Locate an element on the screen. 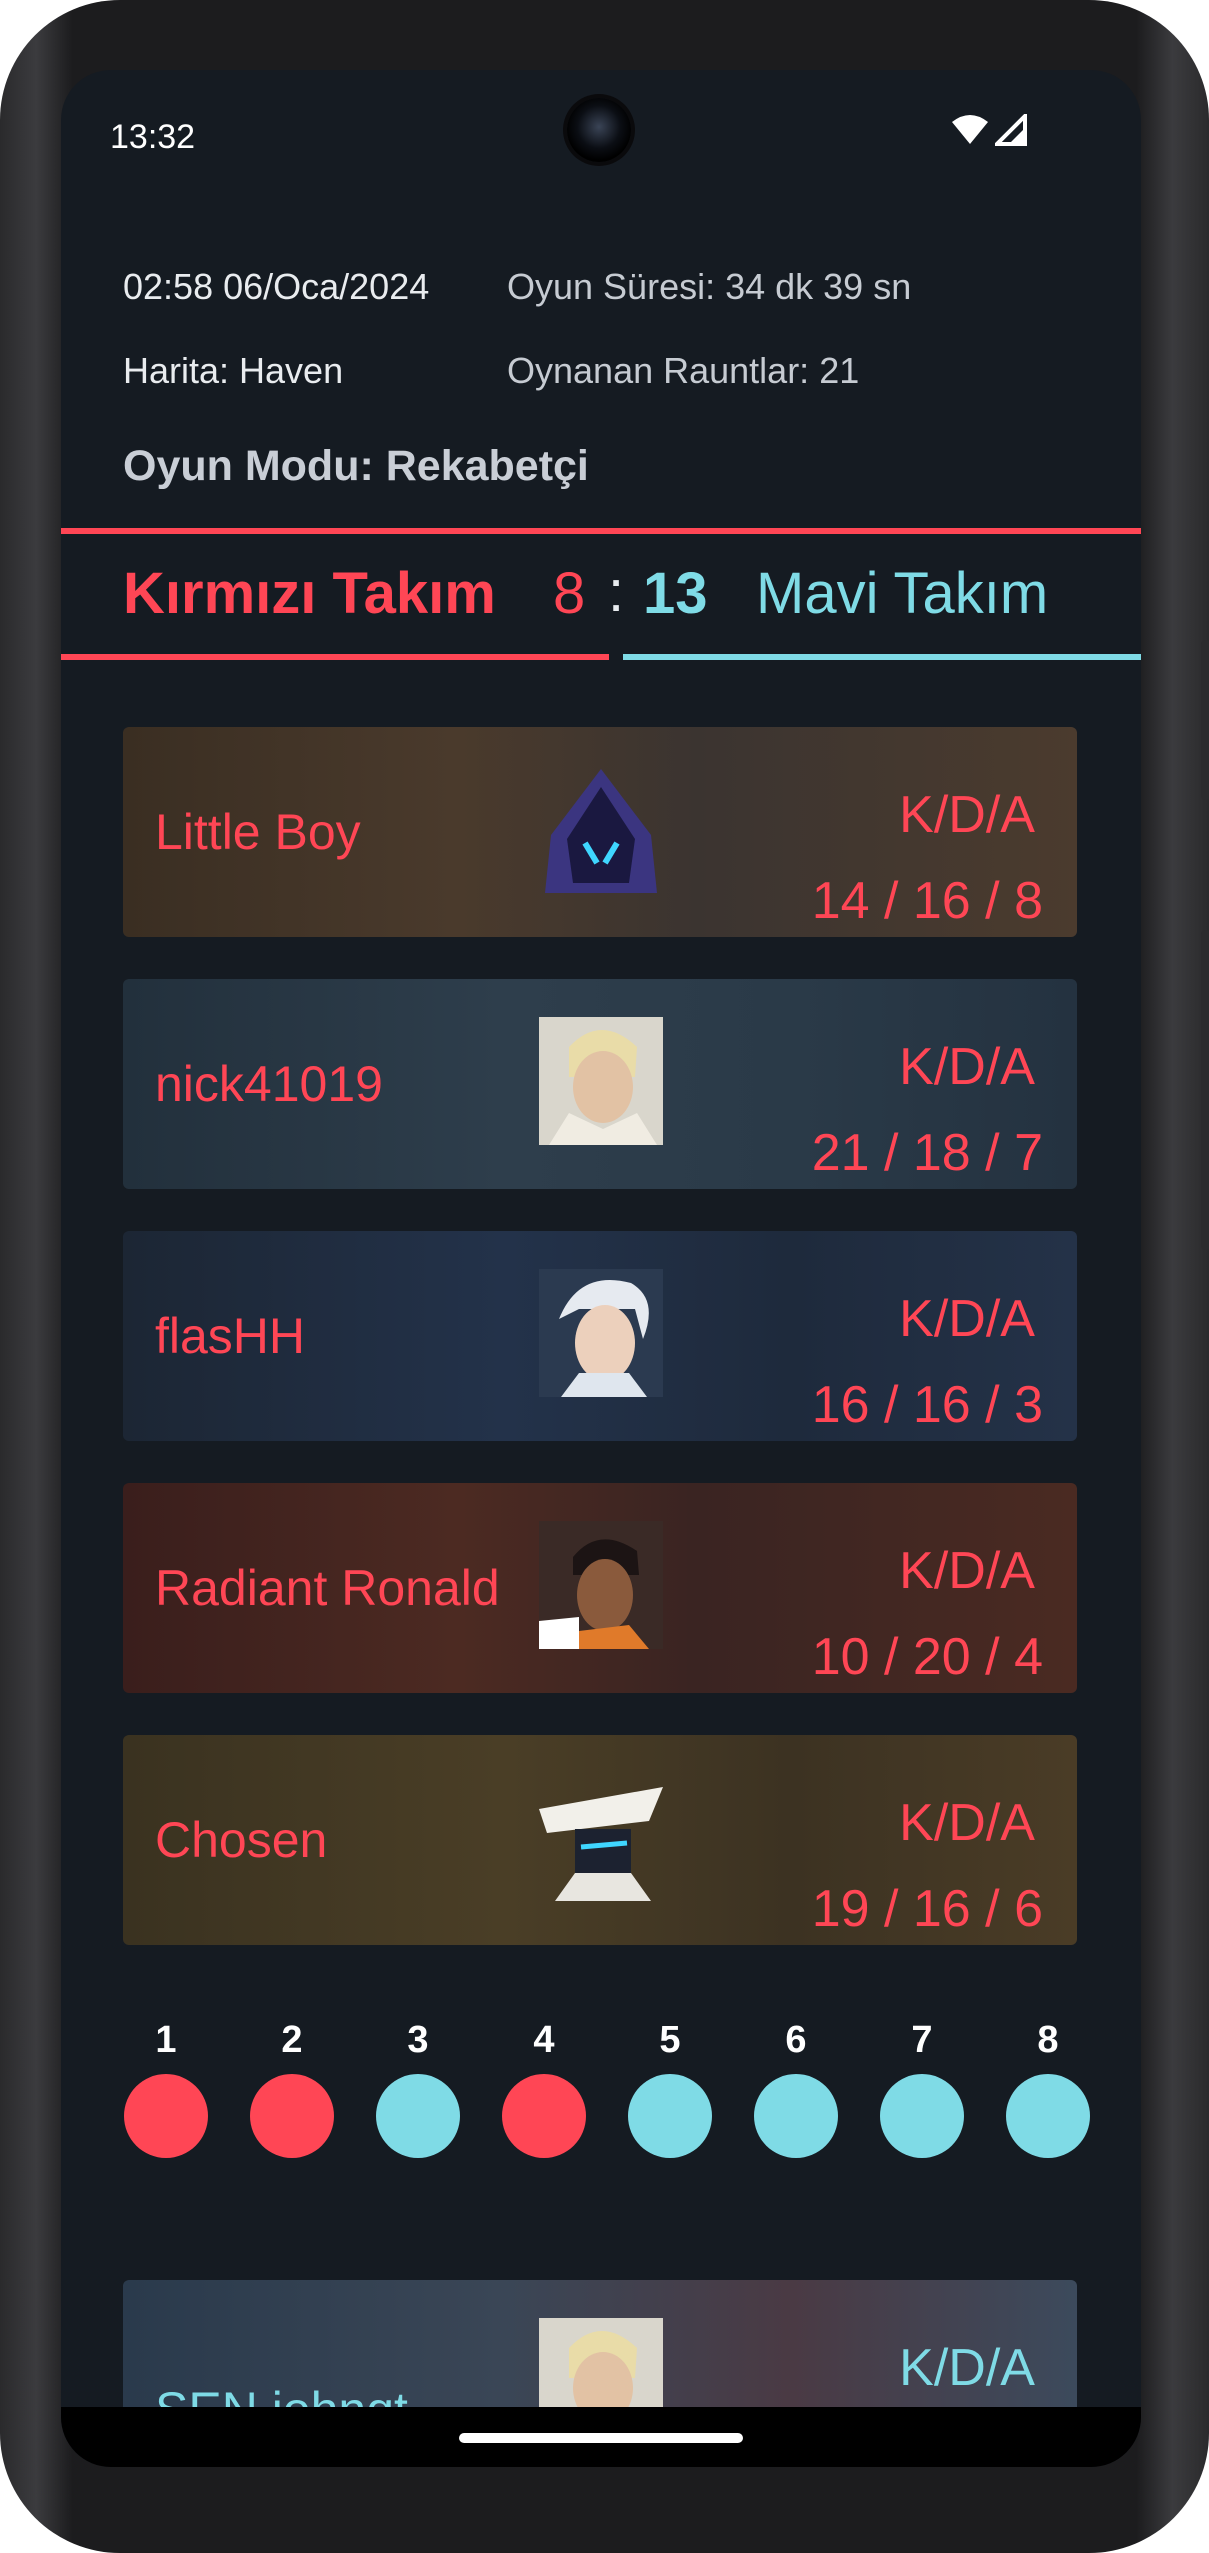 Image resolution: width=1209 pixels, height=2553 pixels. red-team-tab-indicator is located at coordinates (335, 657).